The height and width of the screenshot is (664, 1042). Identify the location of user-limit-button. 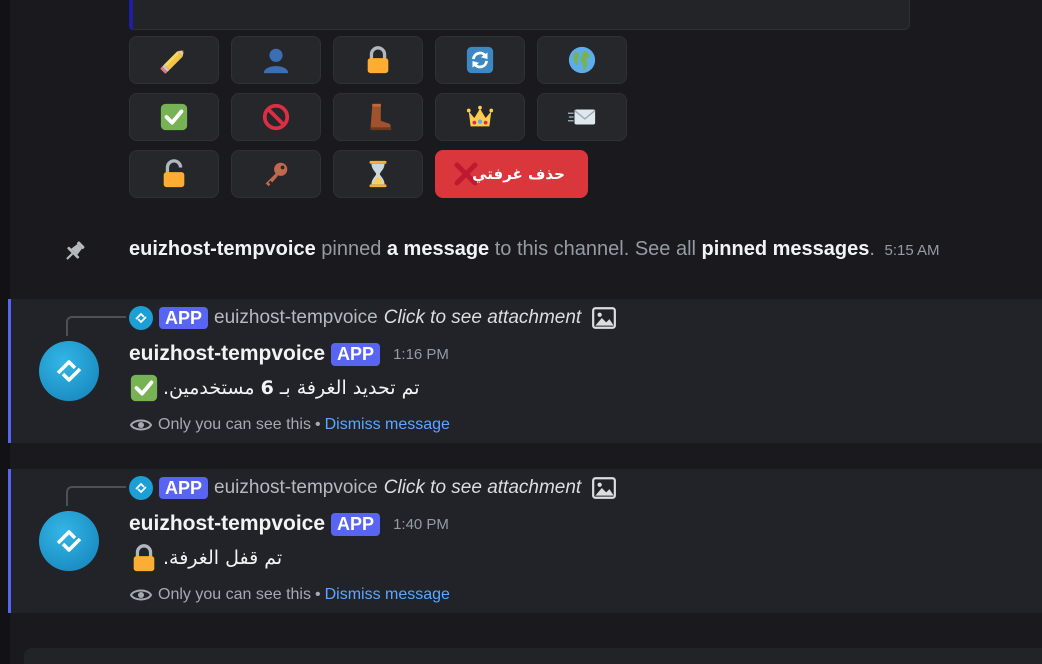
(276, 60).